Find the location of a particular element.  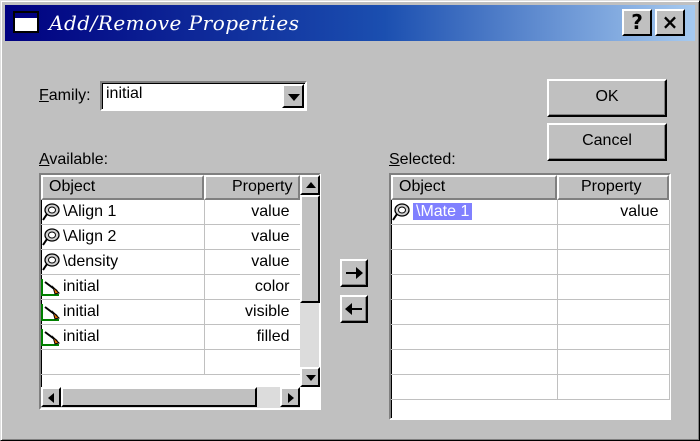

available-object-text: \density is located at coordinates (91, 262).